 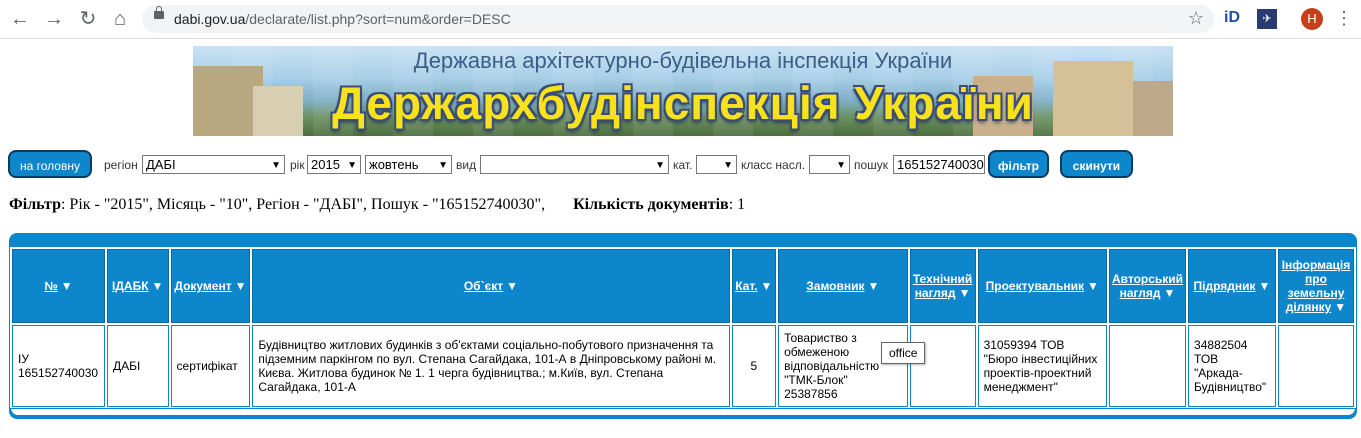 What do you see at coordinates (1147, 286) in the screenshot?
I see `header-author-supervision: Авторський нагляд ▼` at bounding box center [1147, 286].